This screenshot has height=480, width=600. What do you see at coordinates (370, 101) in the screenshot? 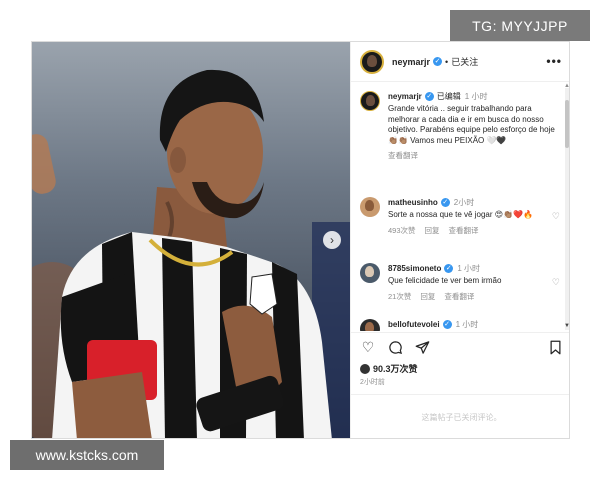
I see `caption-avatar` at bounding box center [370, 101].